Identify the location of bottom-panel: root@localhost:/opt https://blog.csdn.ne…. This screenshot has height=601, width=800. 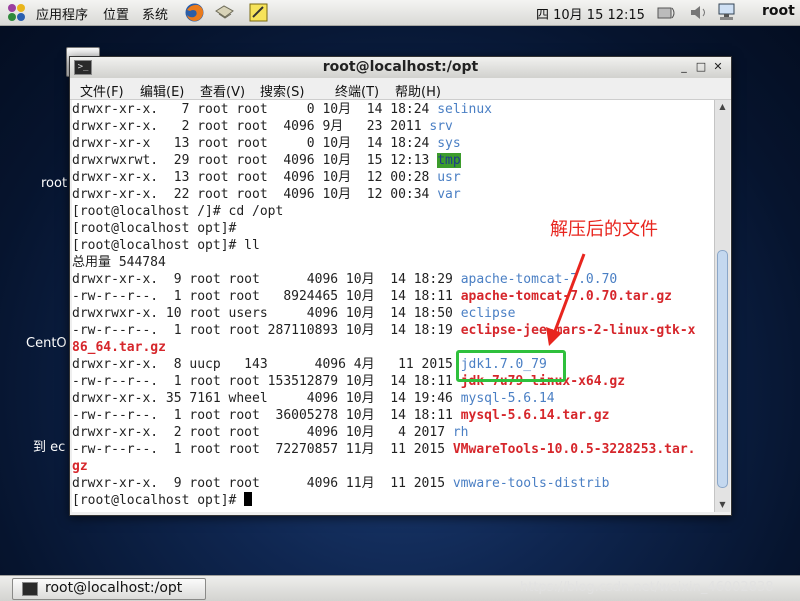
(400, 588).